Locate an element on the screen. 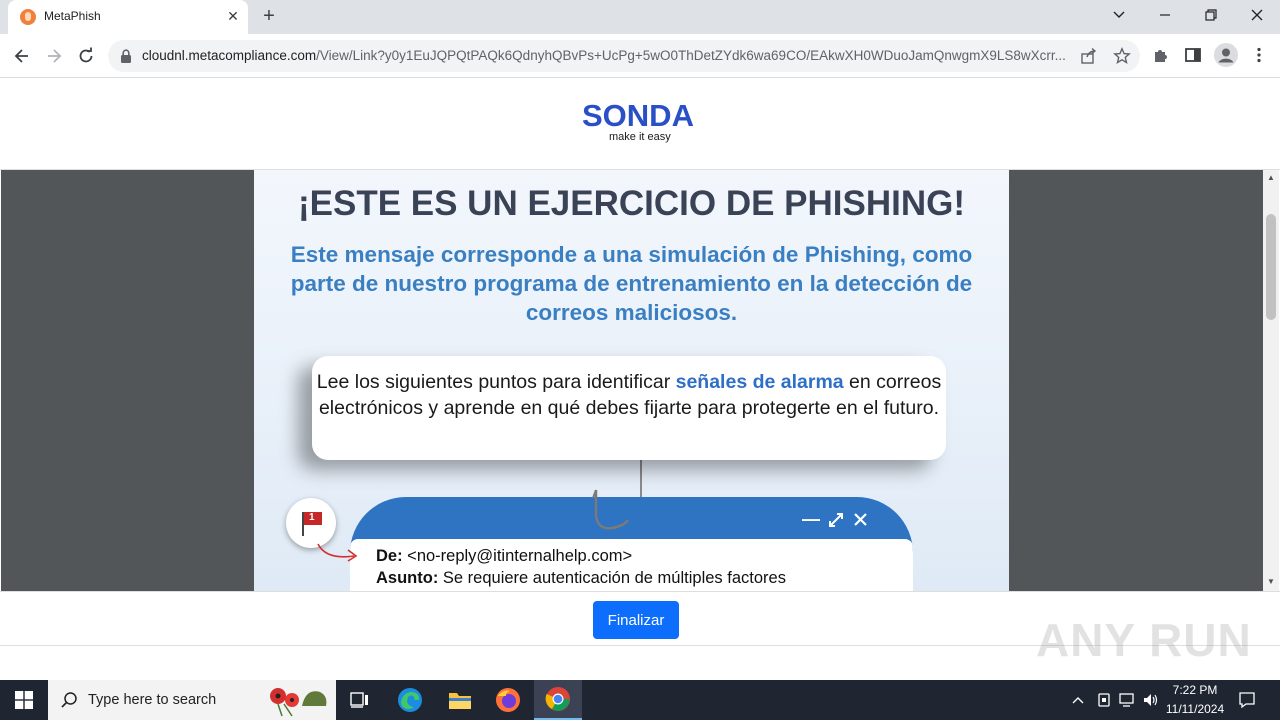 The image size is (1280, 720). email-from-line: De: <no-reply@itinternalhelp.com> is located at coordinates (504, 556).